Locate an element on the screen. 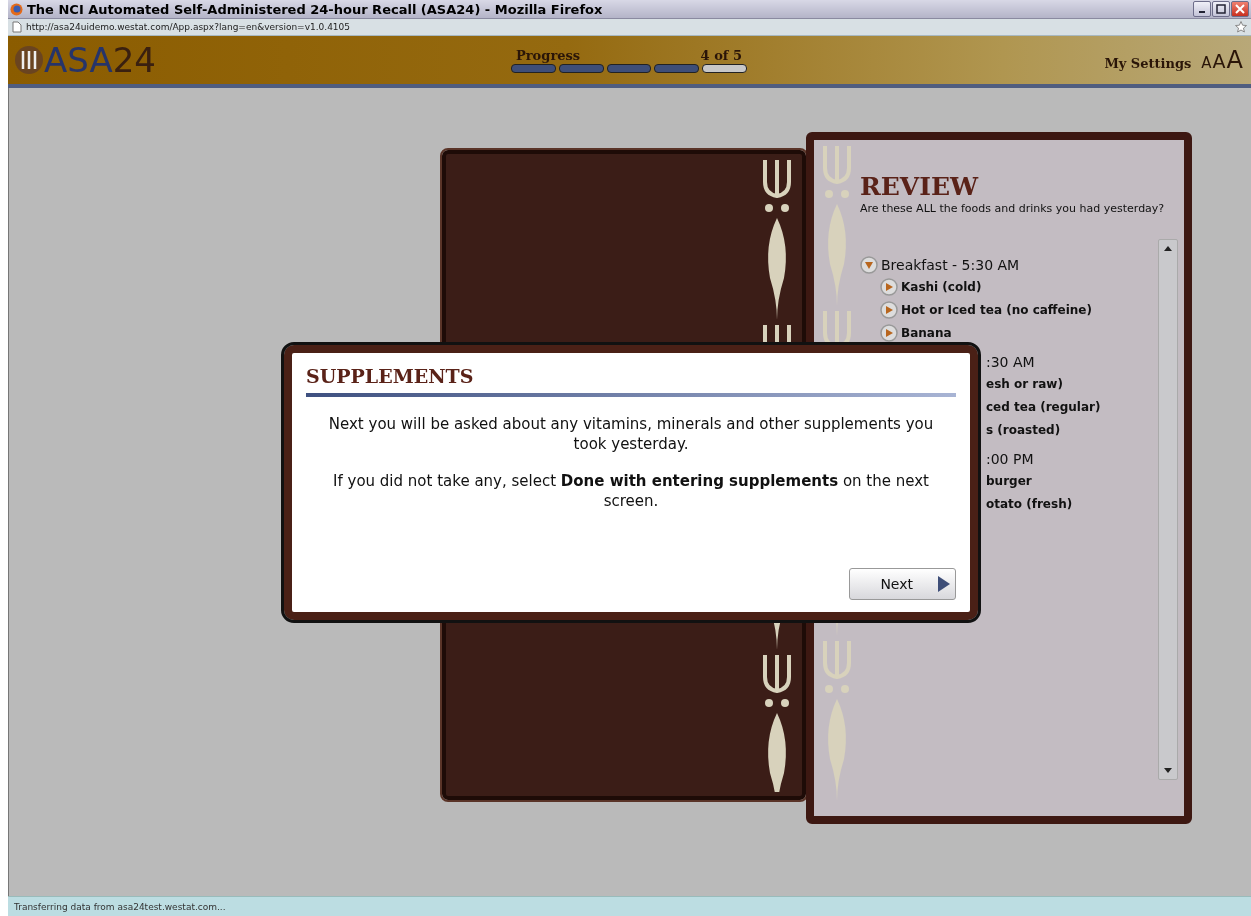 Image resolution: width=1251 pixels, height=916 pixels. maximize-button is located at coordinates (1221, 9).